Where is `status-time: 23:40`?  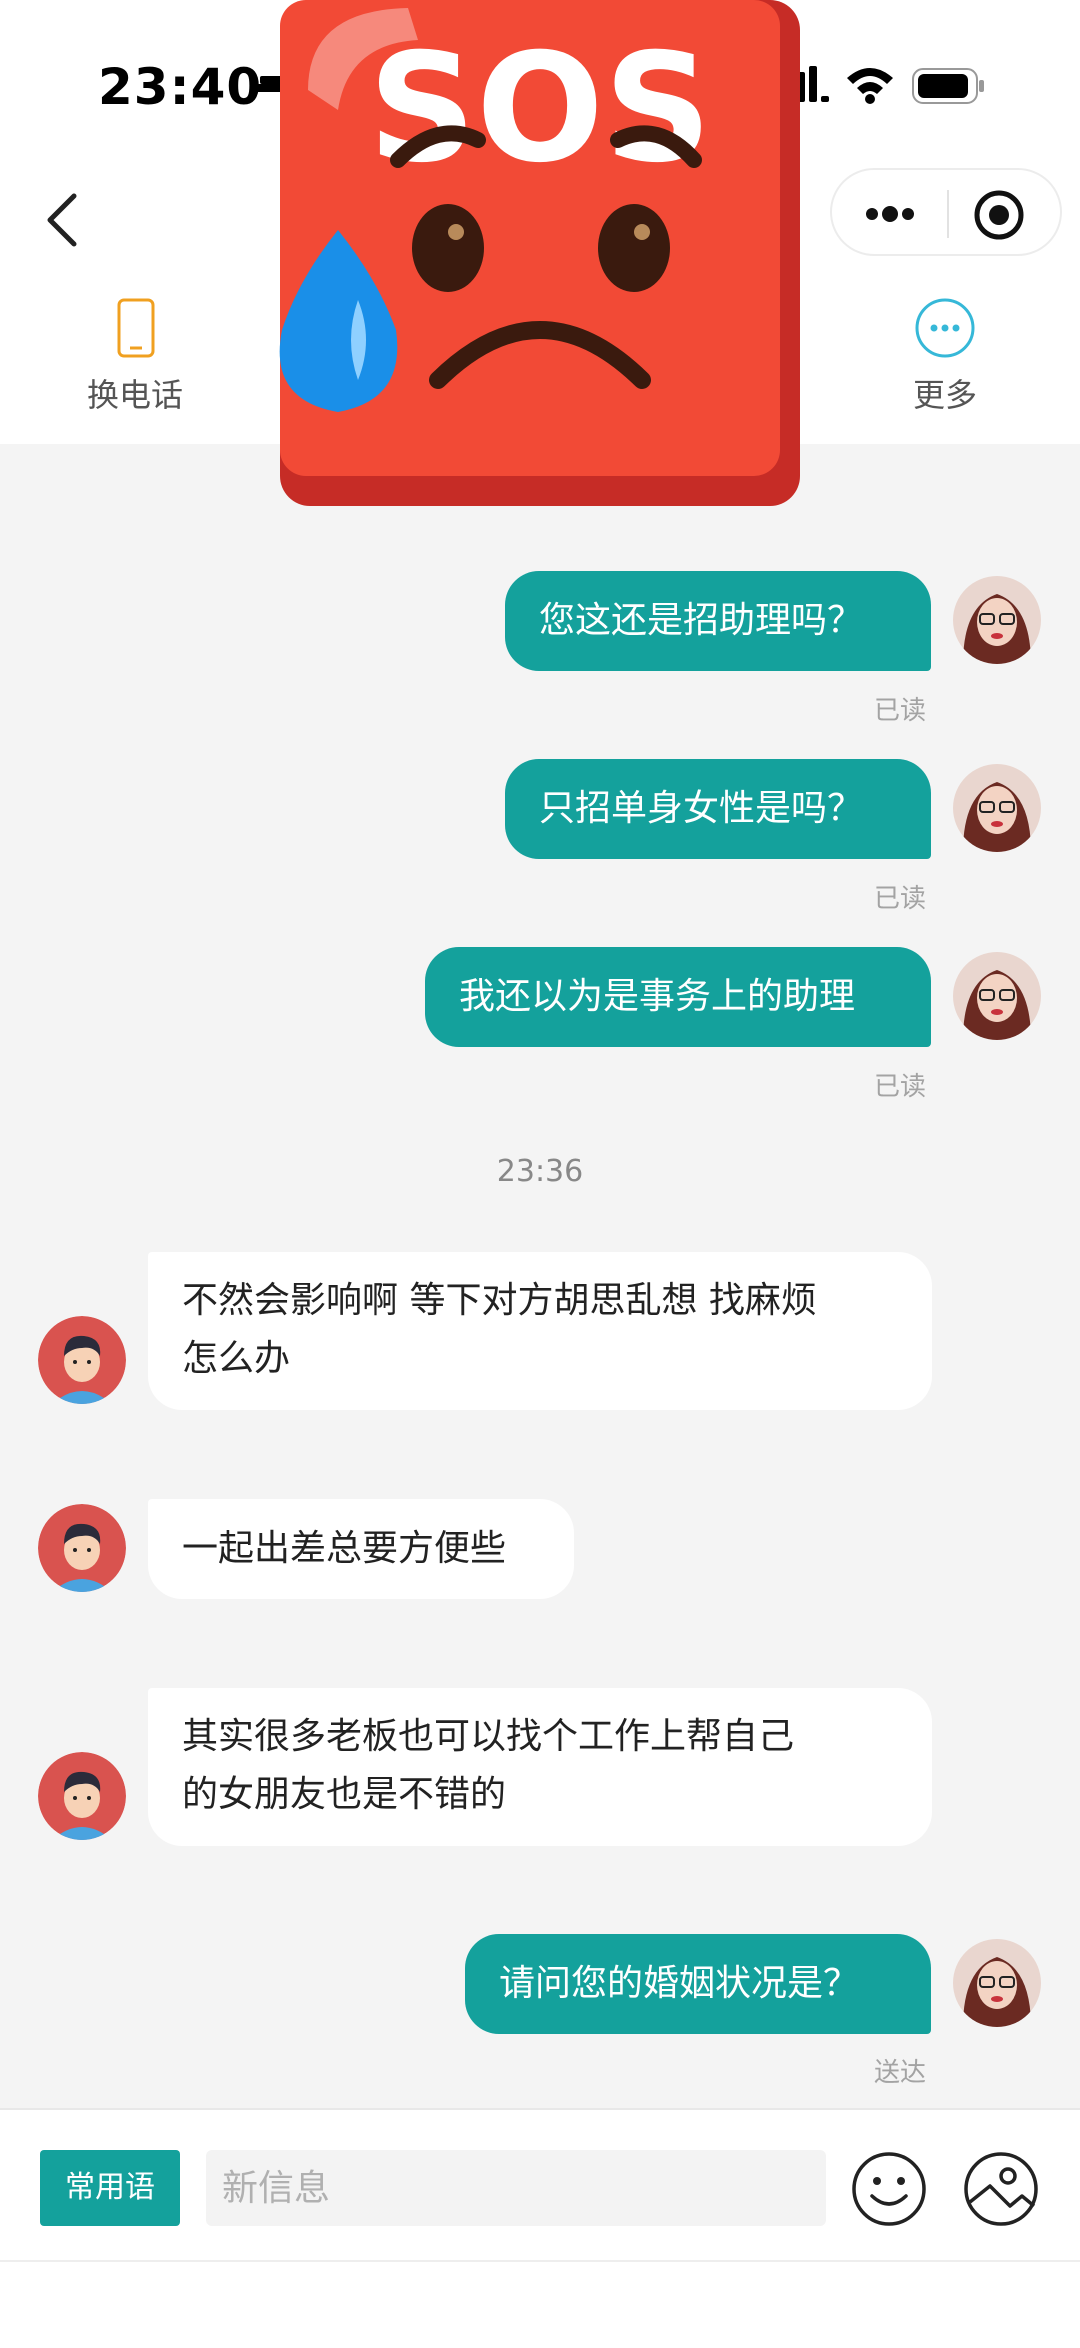
status-time: 23:40 is located at coordinates (180, 87).